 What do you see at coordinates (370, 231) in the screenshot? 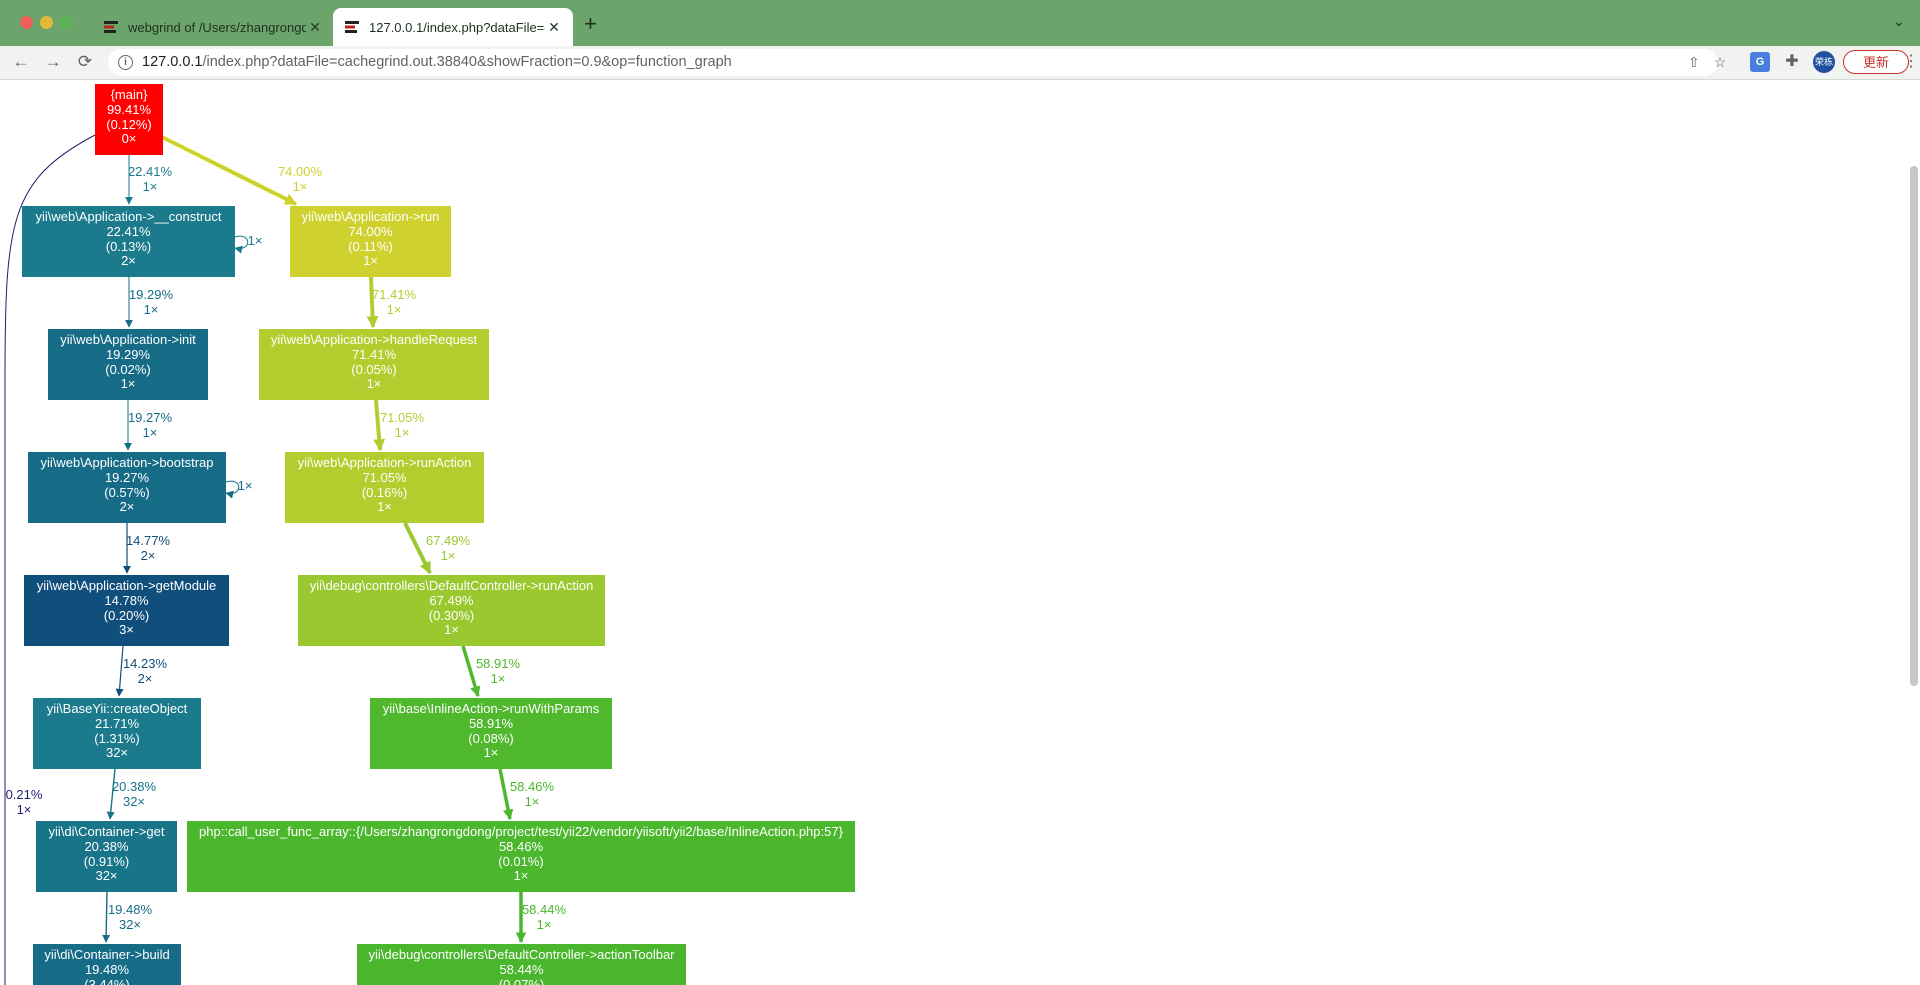
I see `node-inclusive-percent: 74.00%` at bounding box center [370, 231].